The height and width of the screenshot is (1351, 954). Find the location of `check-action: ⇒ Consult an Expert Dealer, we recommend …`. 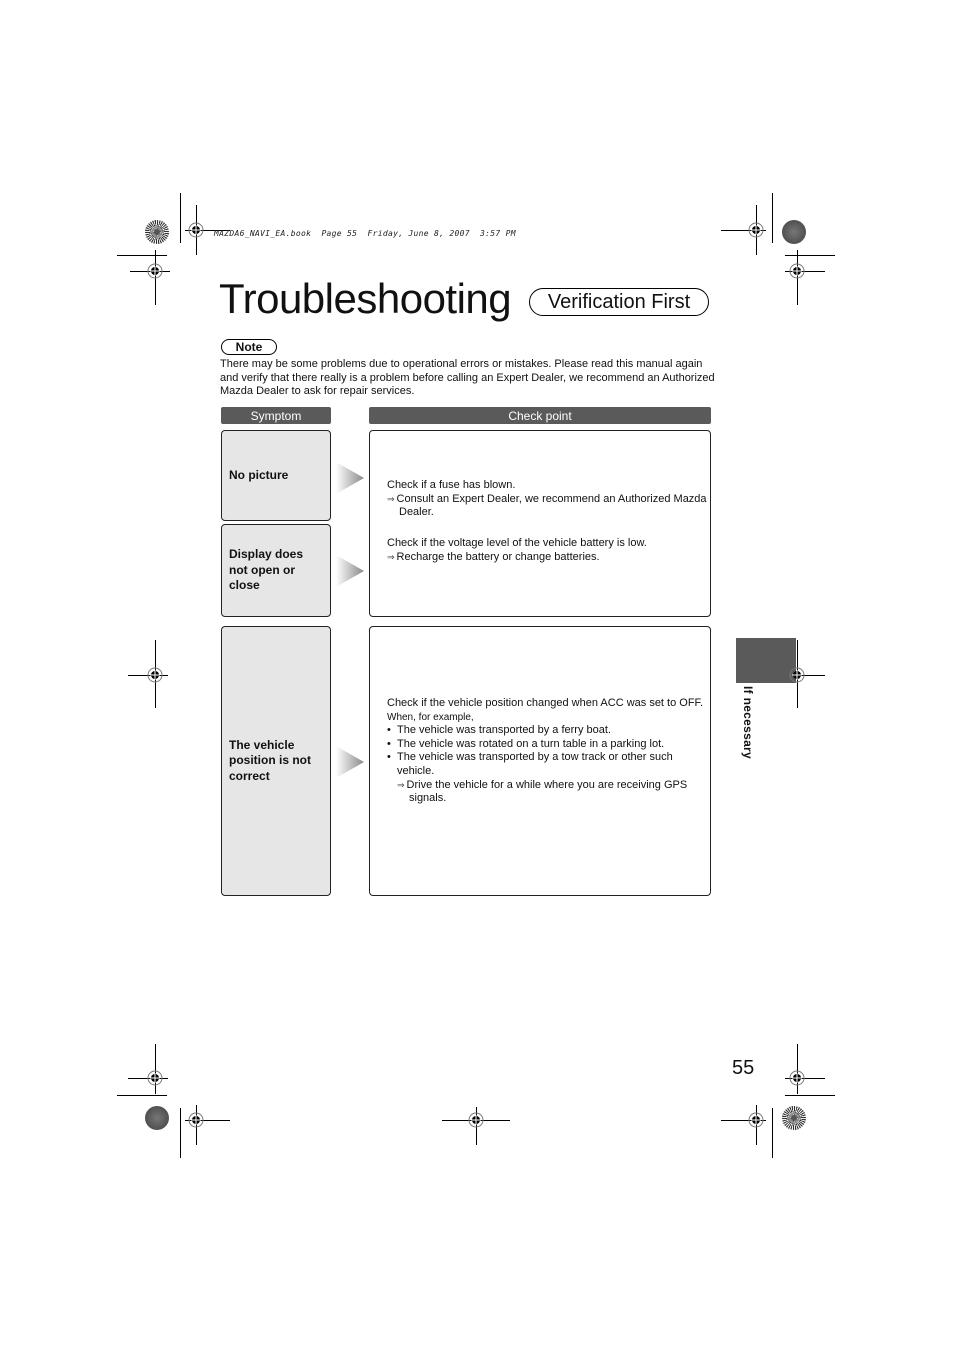

check-action: ⇒ Consult an Expert Dealer, we recommend … is located at coordinates (547, 505).